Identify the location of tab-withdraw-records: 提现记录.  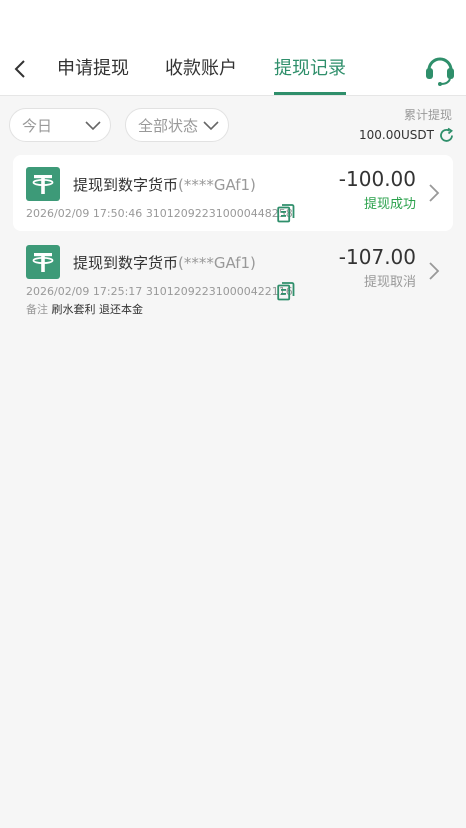
(310, 69).